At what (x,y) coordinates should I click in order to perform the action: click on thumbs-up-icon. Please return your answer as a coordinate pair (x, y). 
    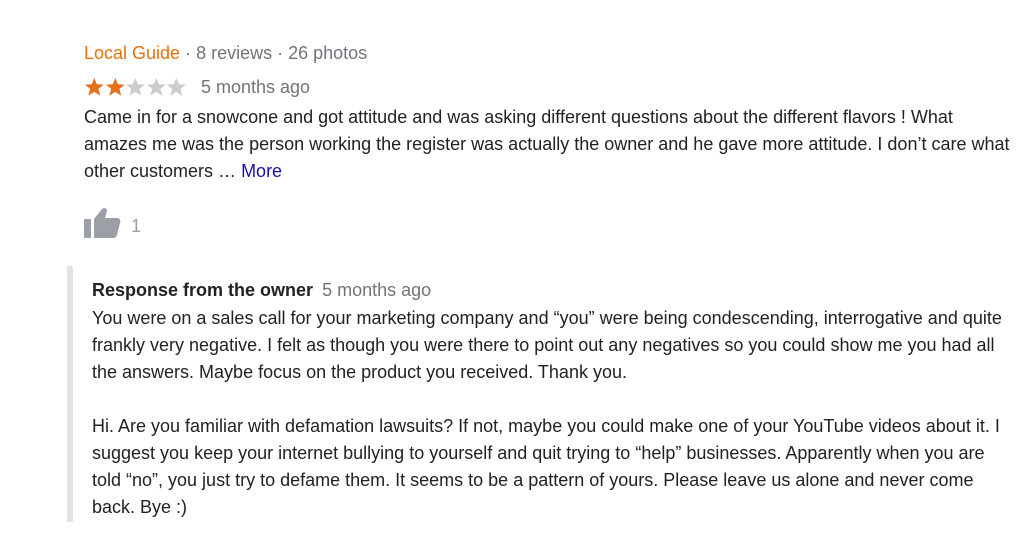
    Looking at the image, I should click on (102, 222).